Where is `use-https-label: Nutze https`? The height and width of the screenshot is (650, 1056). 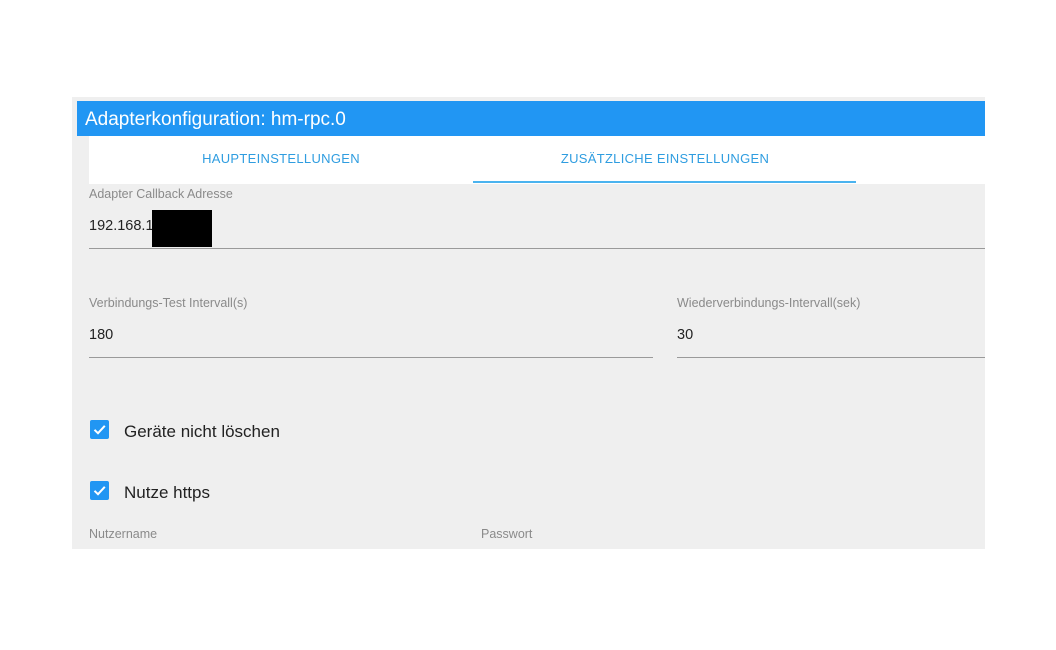 use-https-label: Nutze https is located at coordinates (167, 492).